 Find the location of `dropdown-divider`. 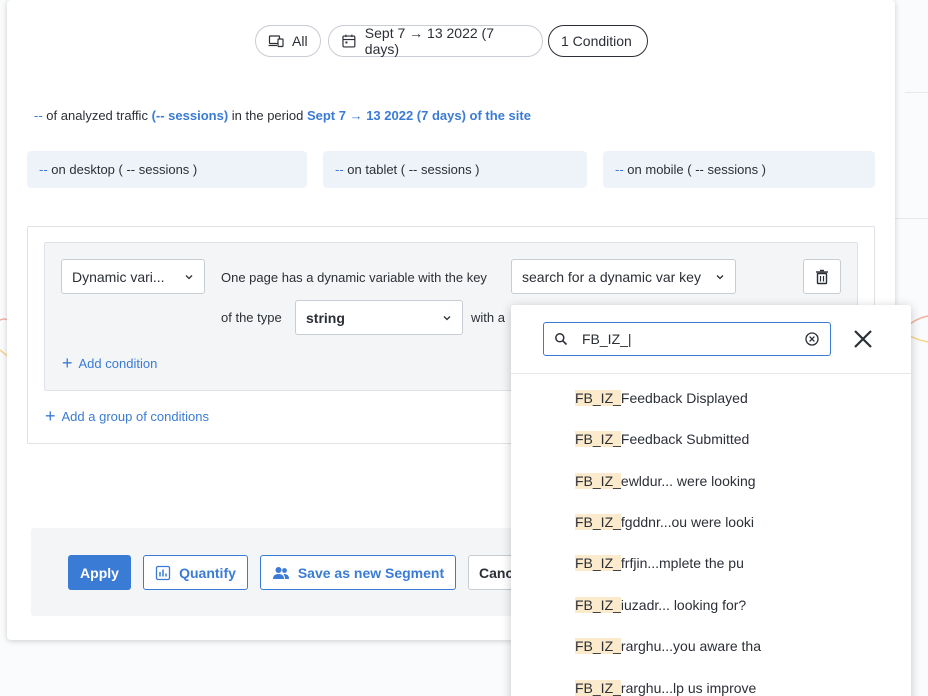

dropdown-divider is located at coordinates (711, 373).